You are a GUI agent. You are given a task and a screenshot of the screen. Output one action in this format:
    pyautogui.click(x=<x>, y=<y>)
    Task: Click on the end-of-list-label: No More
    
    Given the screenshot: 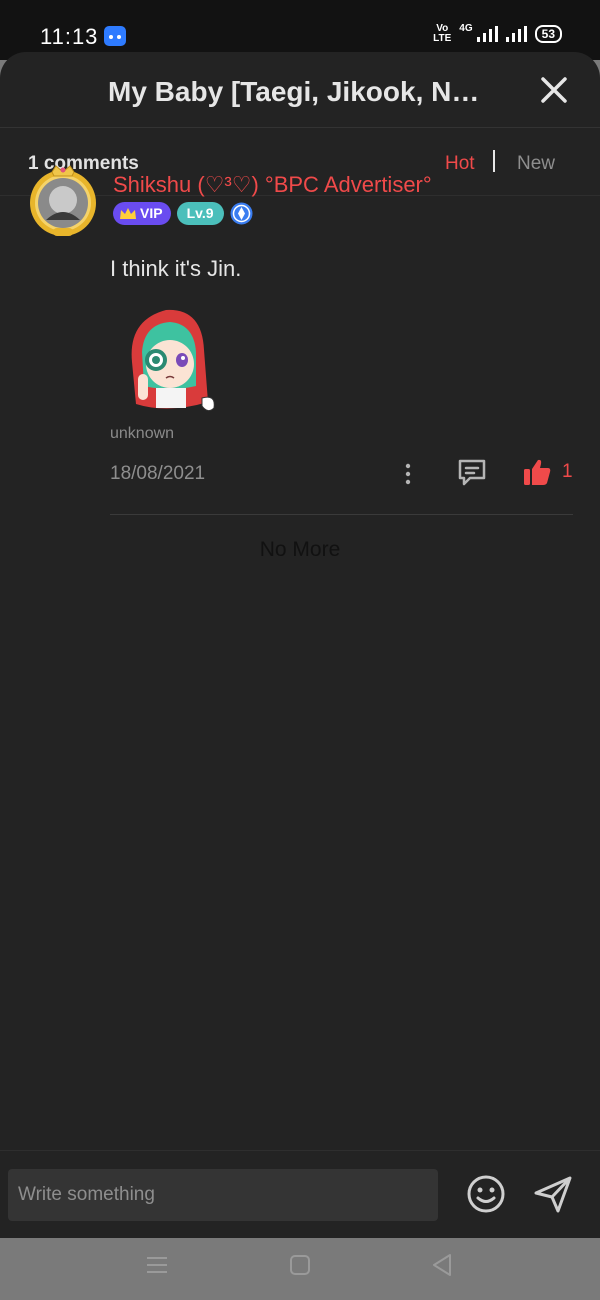 What is the action you would take?
    pyautogui.click(x=300, y=549)
    